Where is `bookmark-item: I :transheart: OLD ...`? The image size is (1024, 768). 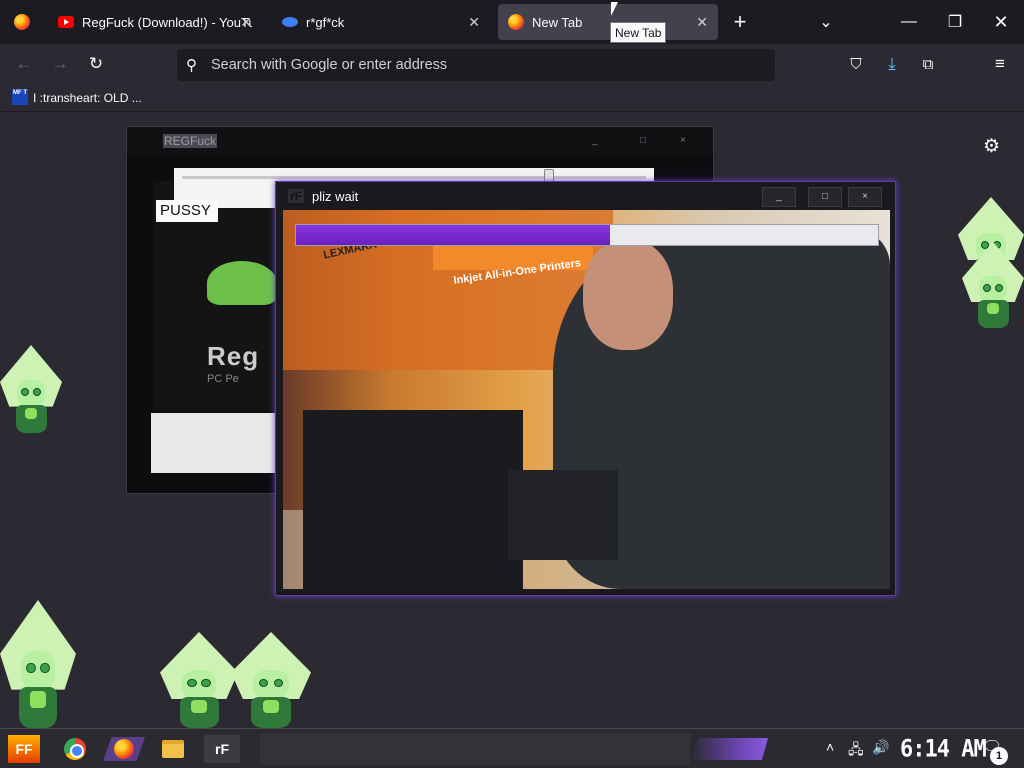
bookmark-item: I :transheart: OLD ... is located at coordinates (87, 98).